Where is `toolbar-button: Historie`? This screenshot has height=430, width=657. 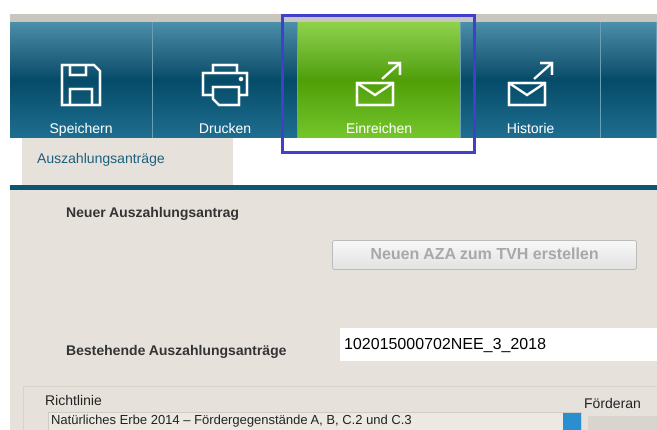 toolbar-button: Historie is located at coordinates (531, 80).